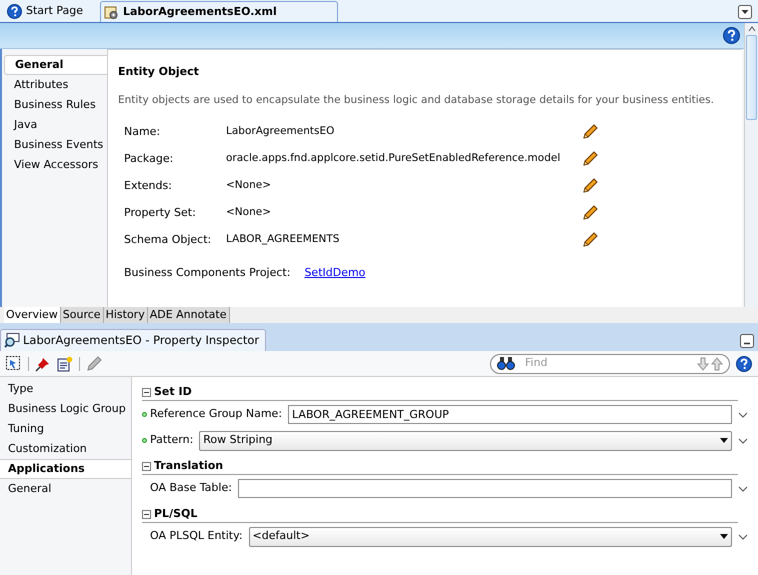  Describe the element at coordinates (65, 469) in the screenshot. I see `inspector-nav-item: Applications` at that location.